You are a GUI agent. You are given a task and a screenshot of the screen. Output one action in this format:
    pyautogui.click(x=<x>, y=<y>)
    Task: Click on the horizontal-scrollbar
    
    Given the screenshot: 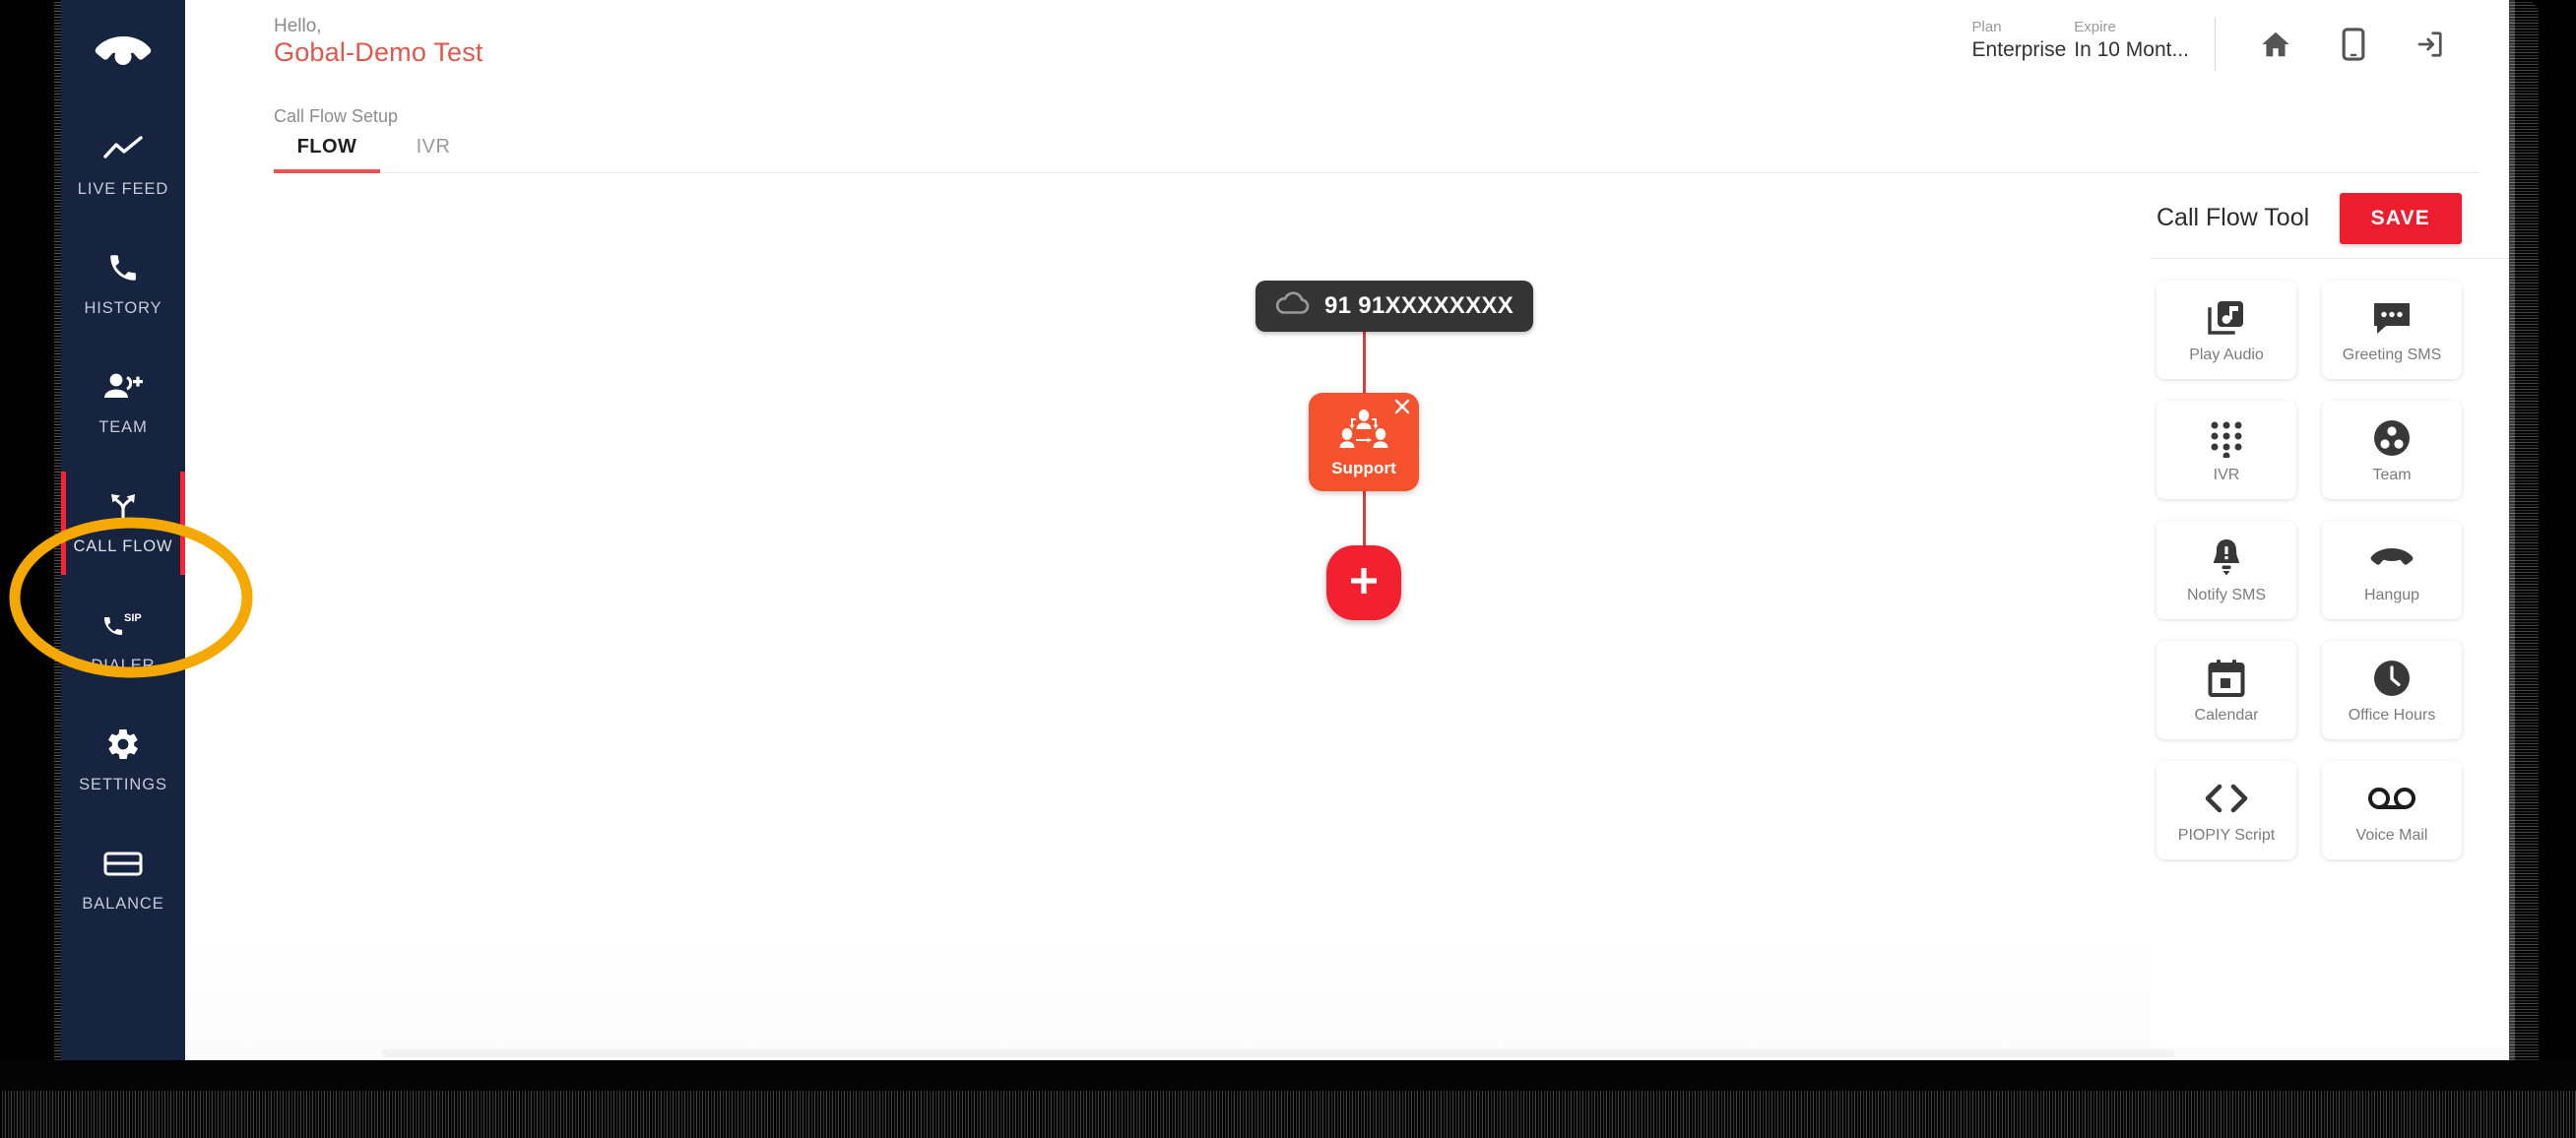 What is the action you would take?
    pyautogui.click(x=1350, y=1053)
    